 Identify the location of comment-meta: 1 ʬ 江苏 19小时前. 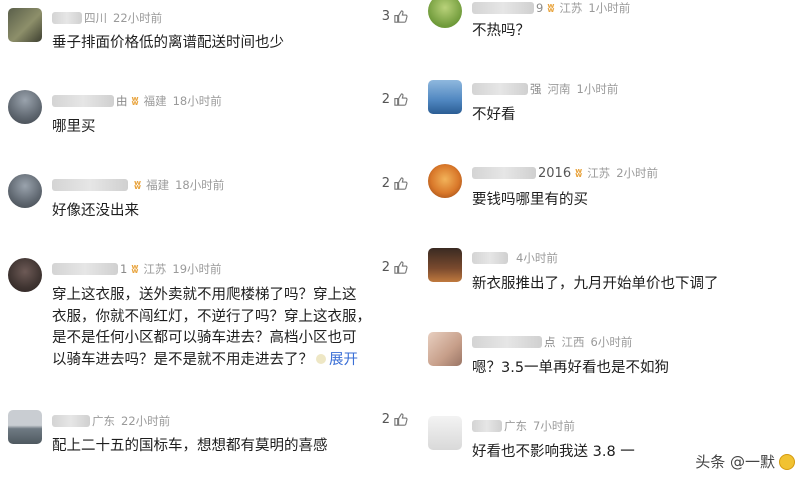
(137, 269).